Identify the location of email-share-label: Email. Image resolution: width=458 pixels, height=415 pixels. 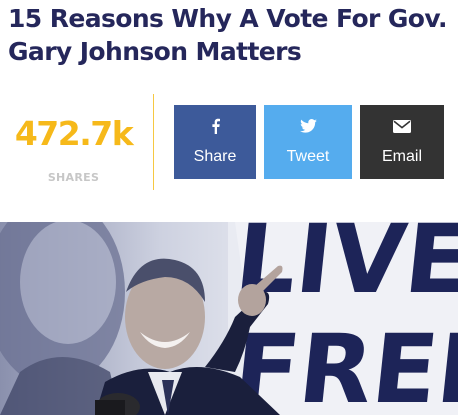
(401, 156).